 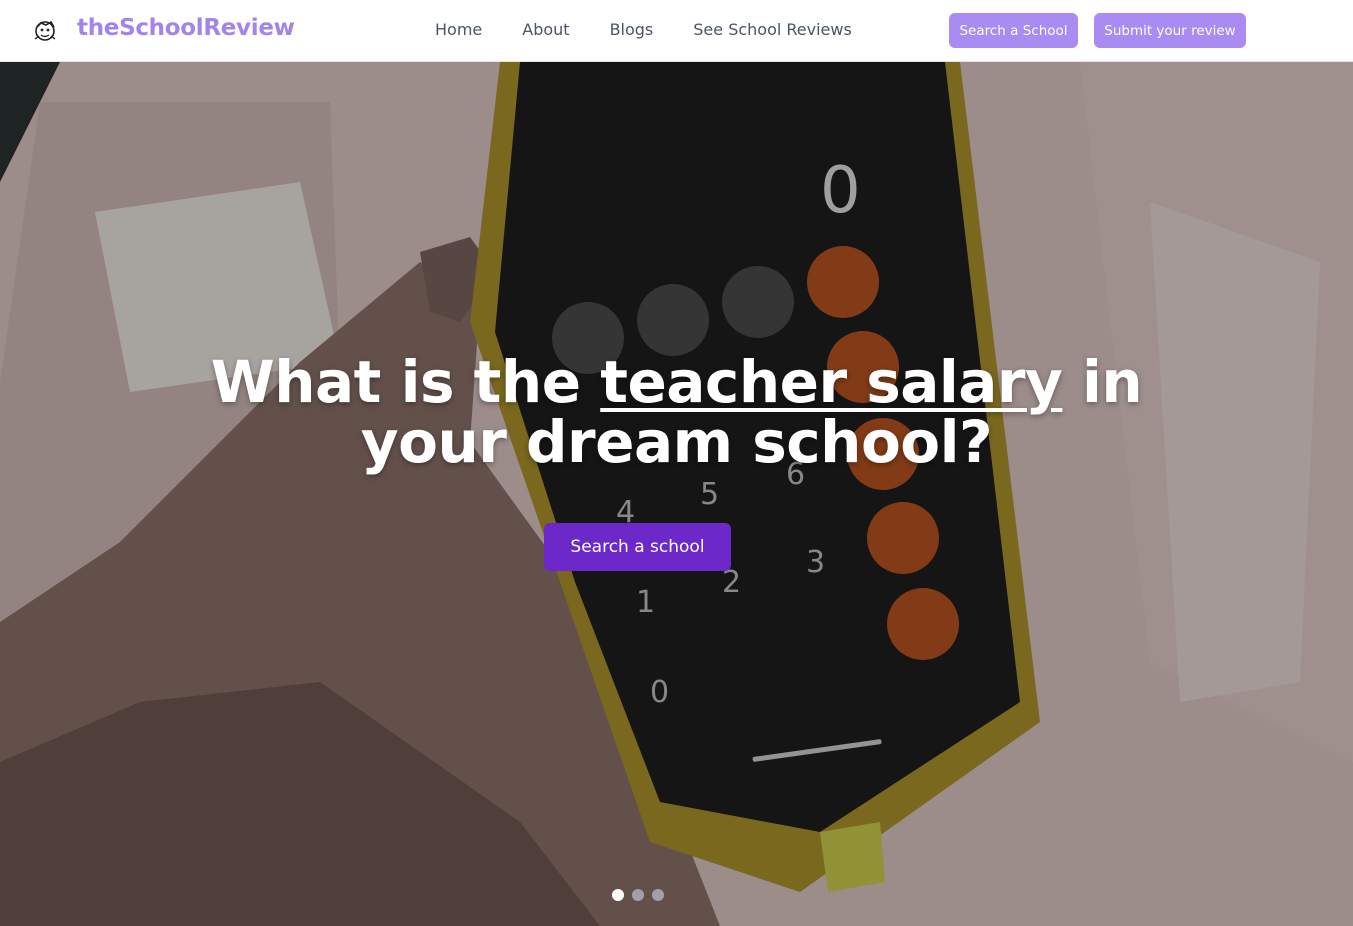 I want to click on headline-line-1: What is the teacher salary in, so click(x=676, y=382).